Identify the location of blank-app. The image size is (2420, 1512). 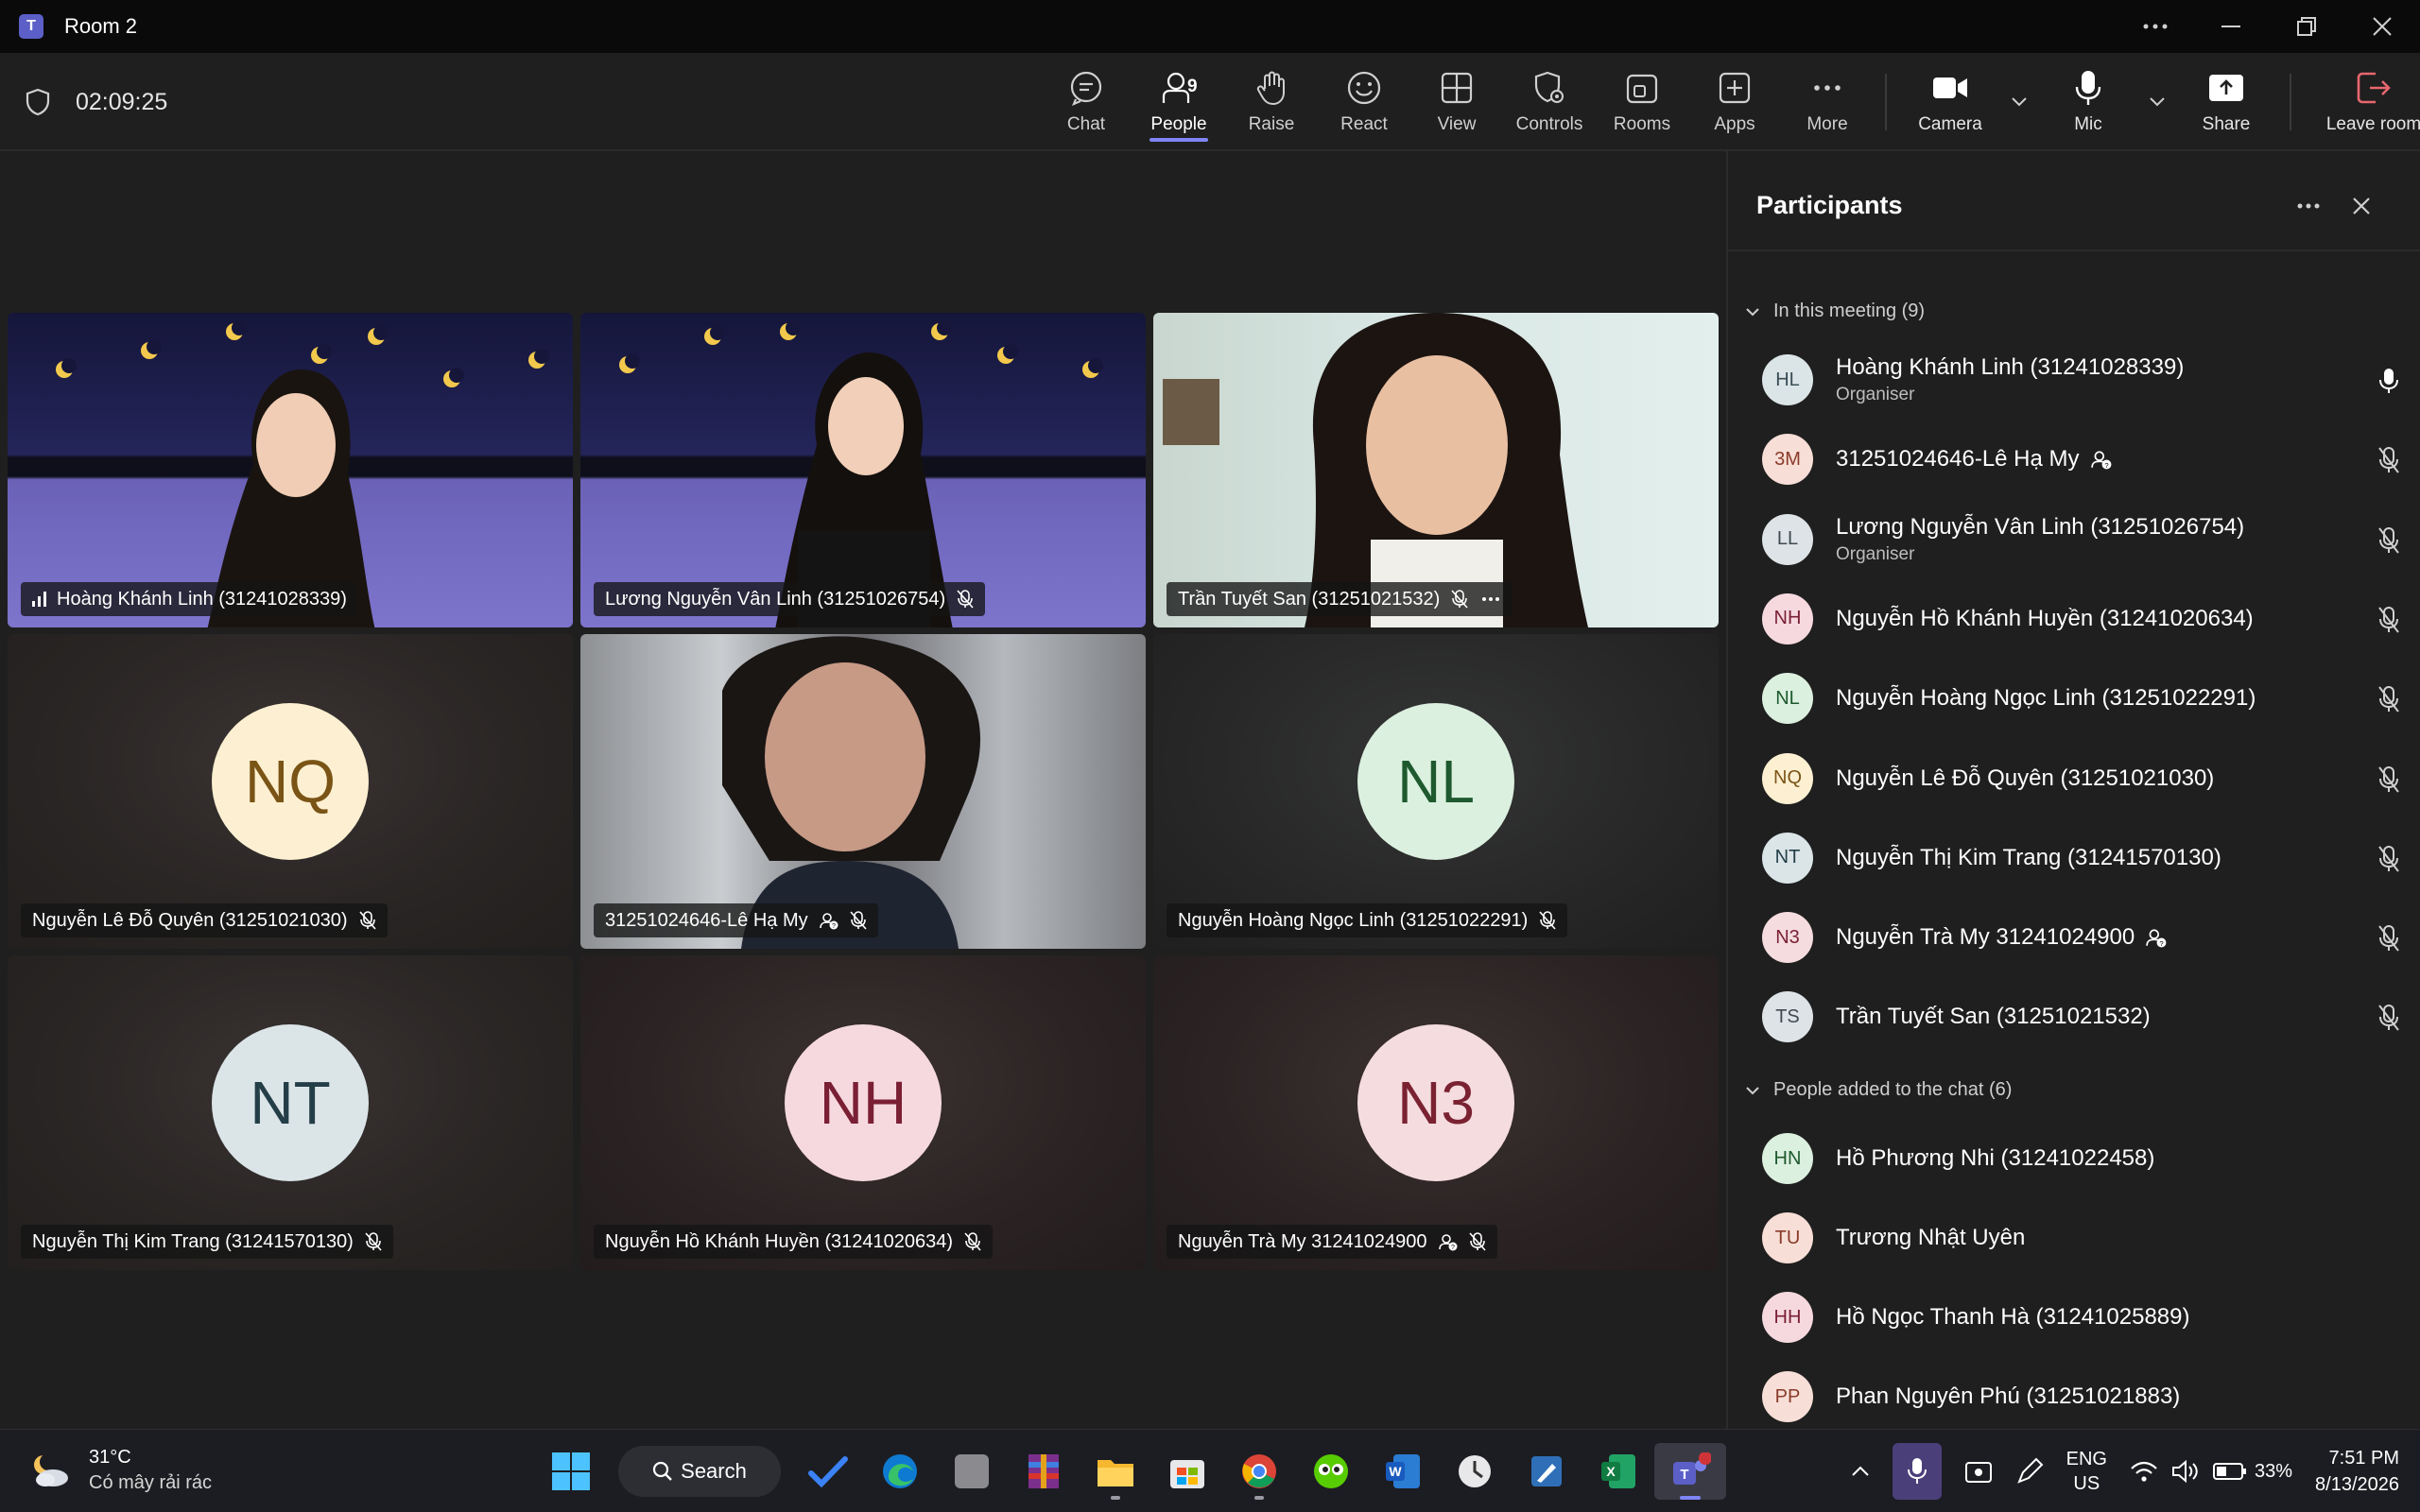
(972, 1471).